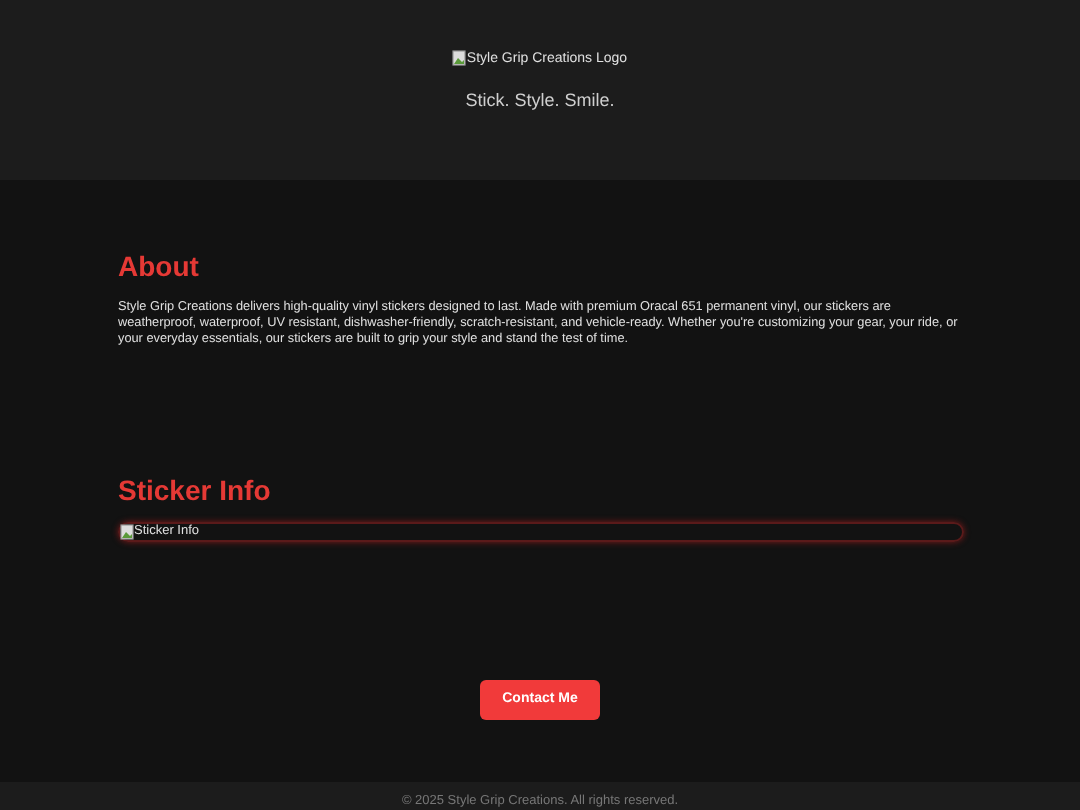 The height and width of the screenshot is (810, 1080). I want to click on section-heading: About, so click(159, 266).